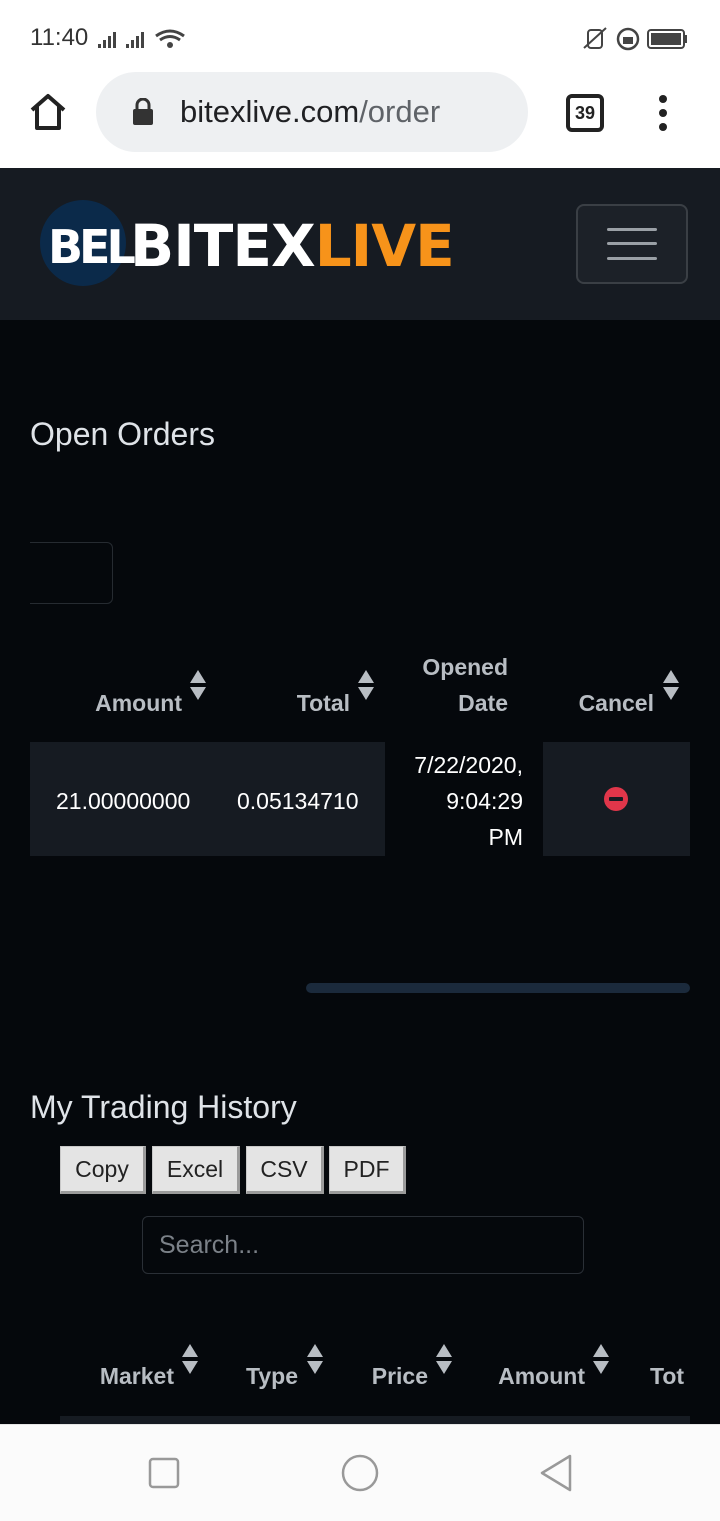 This screenshot has width=720, height=1521. Describe the element at coordinates (103, 1170) in the screenshot. I see `copy-button: Copy` at that location.